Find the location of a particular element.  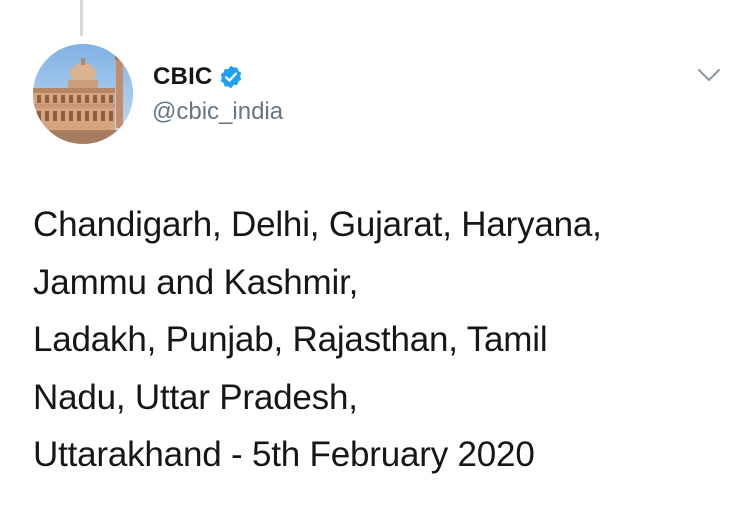

avatar is located at coordinates (83, 94).